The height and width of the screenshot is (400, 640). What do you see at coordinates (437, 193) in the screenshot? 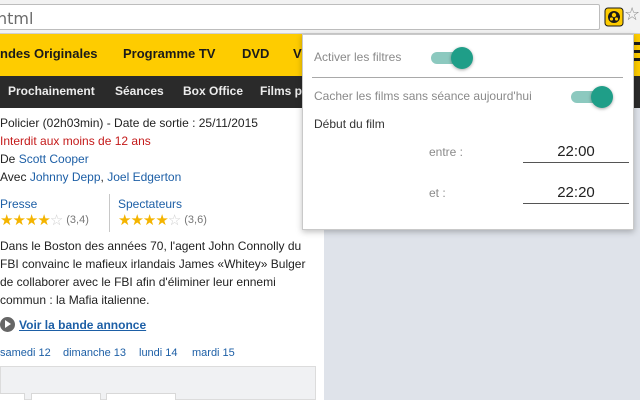
I see `and-label: et :` at bounding box center [437, 193].